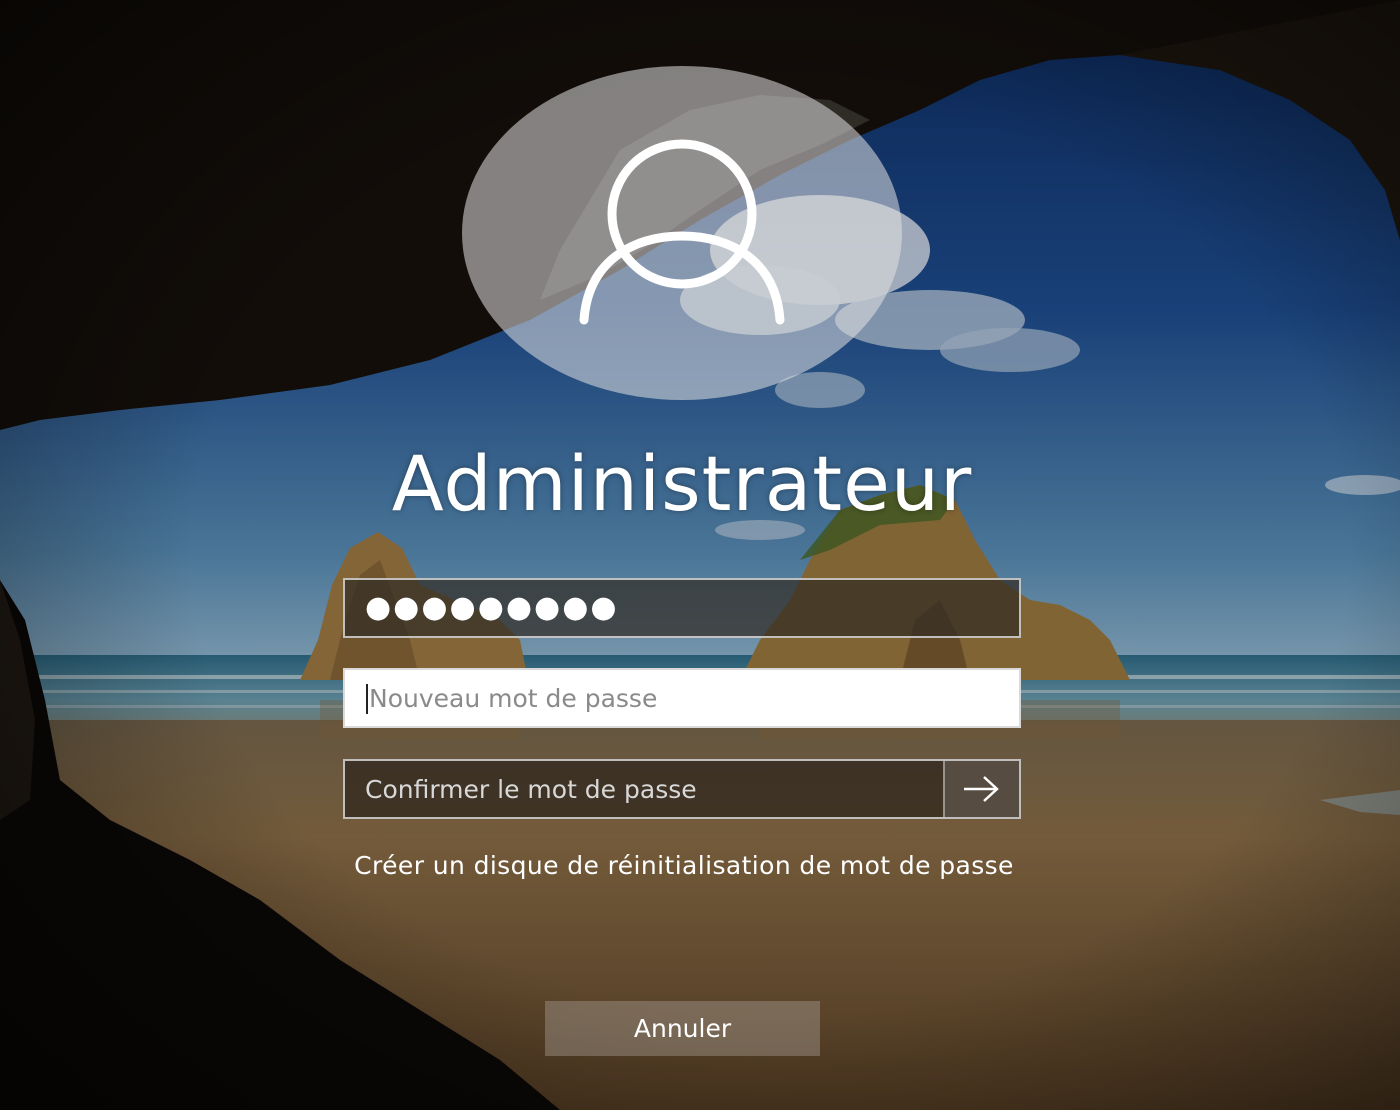  What do you see at coordinates (682, 608) in the screenshot?
I see `old-password-field: ●●●●●●●●●` at bounding box center [682, 608].